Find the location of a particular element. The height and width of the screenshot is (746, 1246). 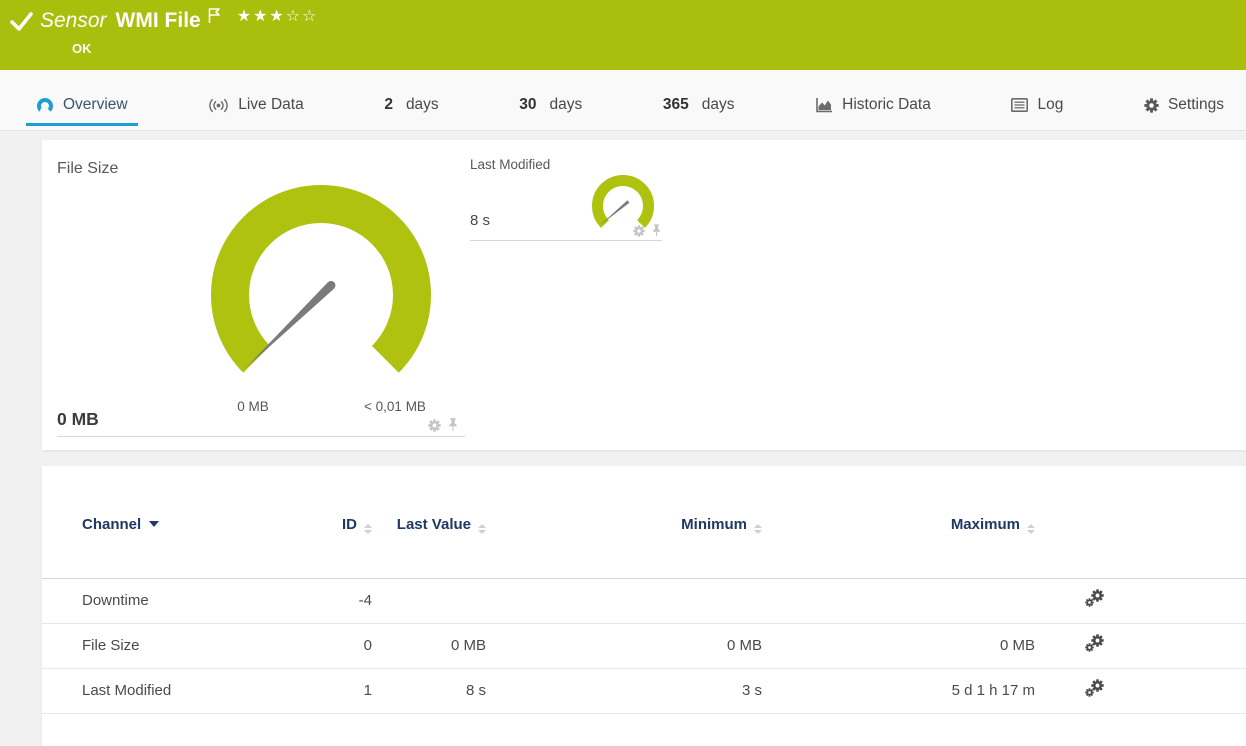

gauge-max-label: < 0,01 MB is located at coordinates (395, 406).